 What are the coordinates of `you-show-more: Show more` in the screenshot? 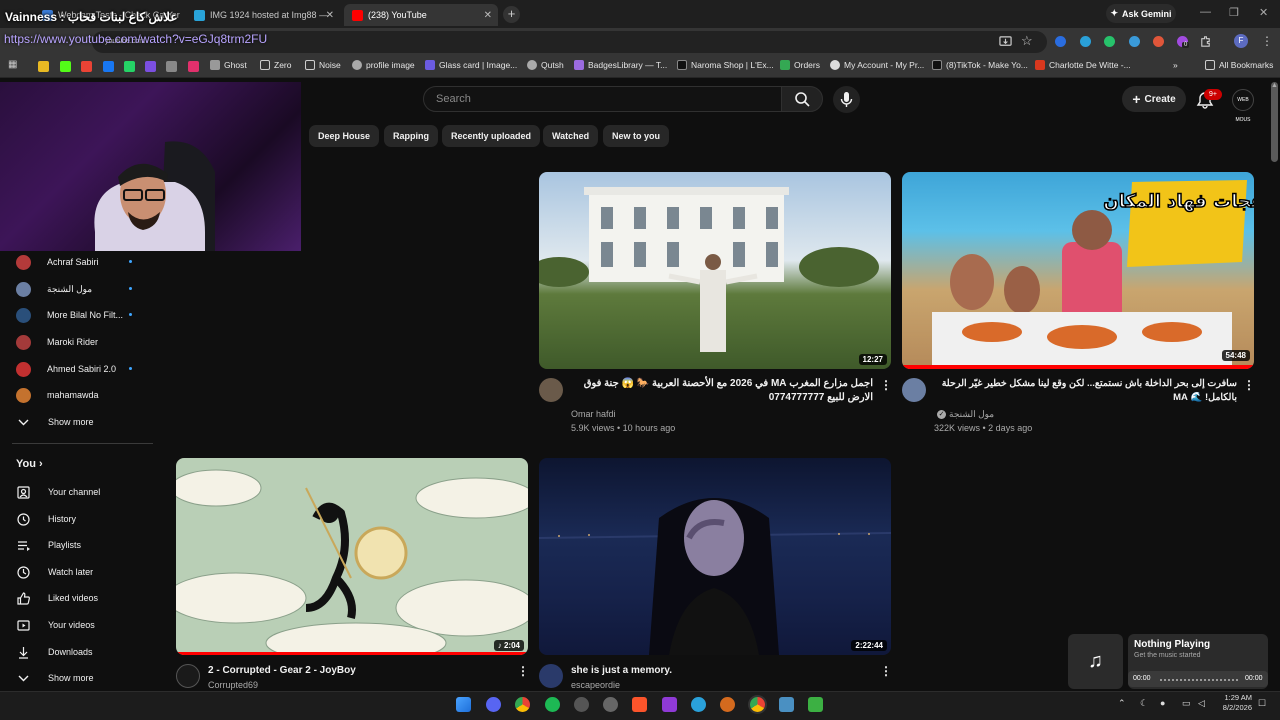 It's located at (55, 678).